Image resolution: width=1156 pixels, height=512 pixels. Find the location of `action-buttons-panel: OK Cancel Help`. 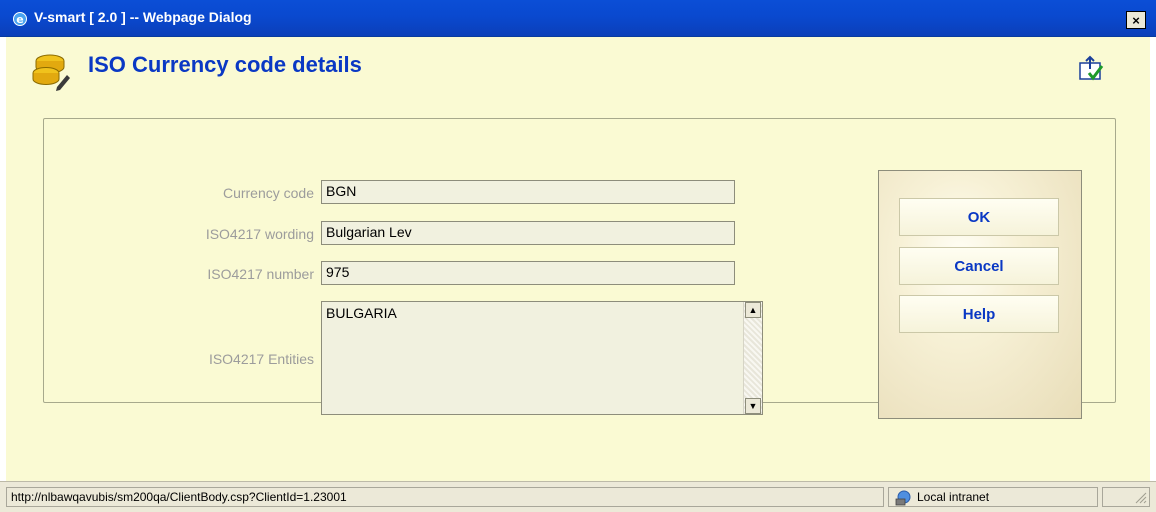

action-buttons-panel: OK Cancel Help is located at coordinates (980, 294).